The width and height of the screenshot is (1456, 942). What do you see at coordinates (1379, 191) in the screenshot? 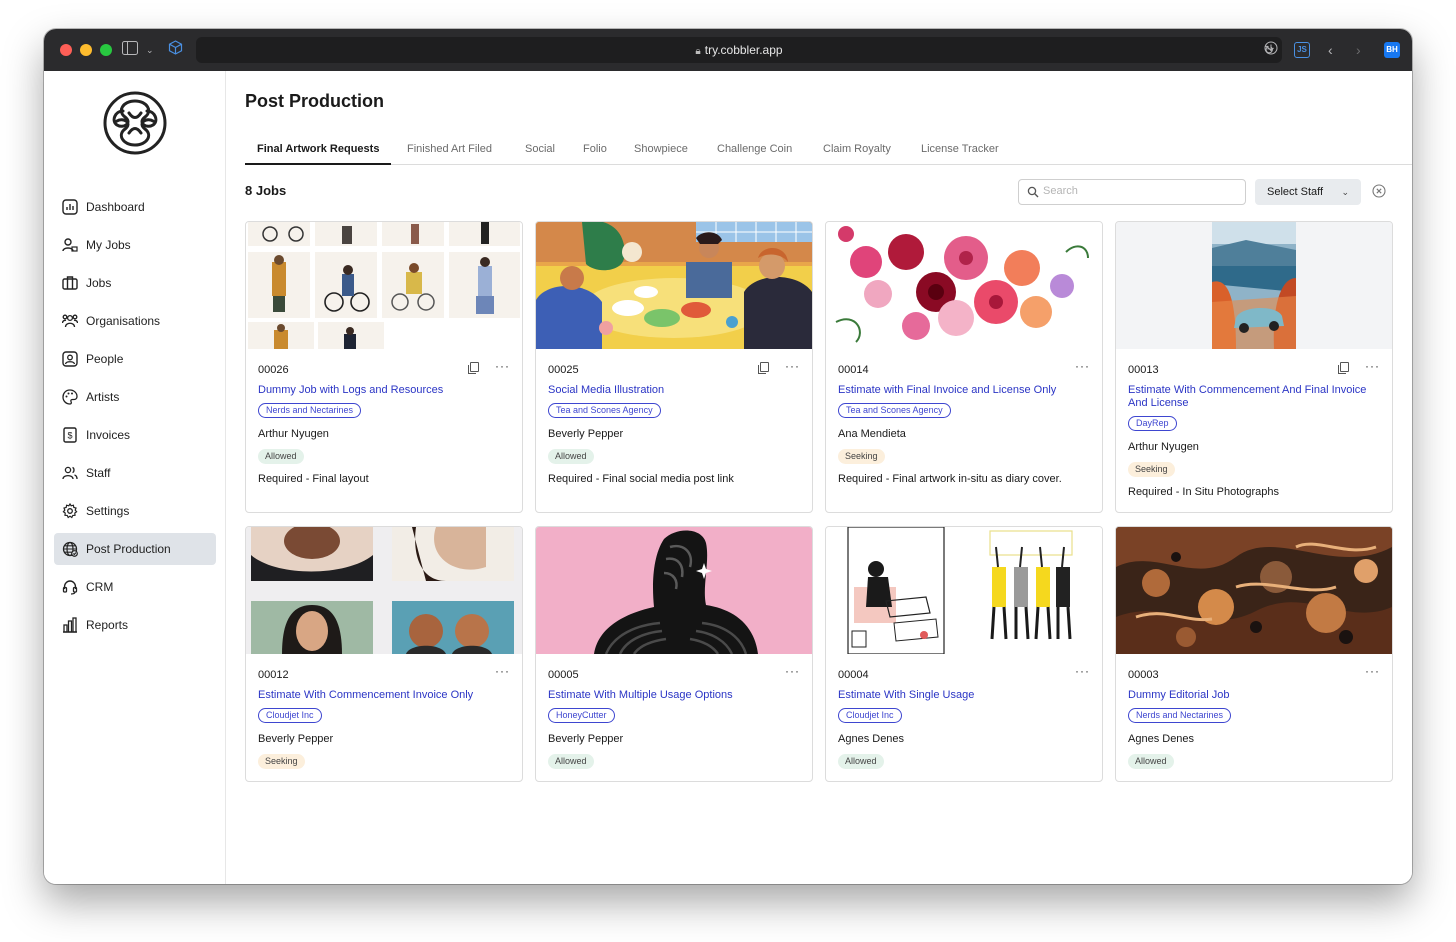
I see `clear-filter-icon` at bounding box center [1379, 191].